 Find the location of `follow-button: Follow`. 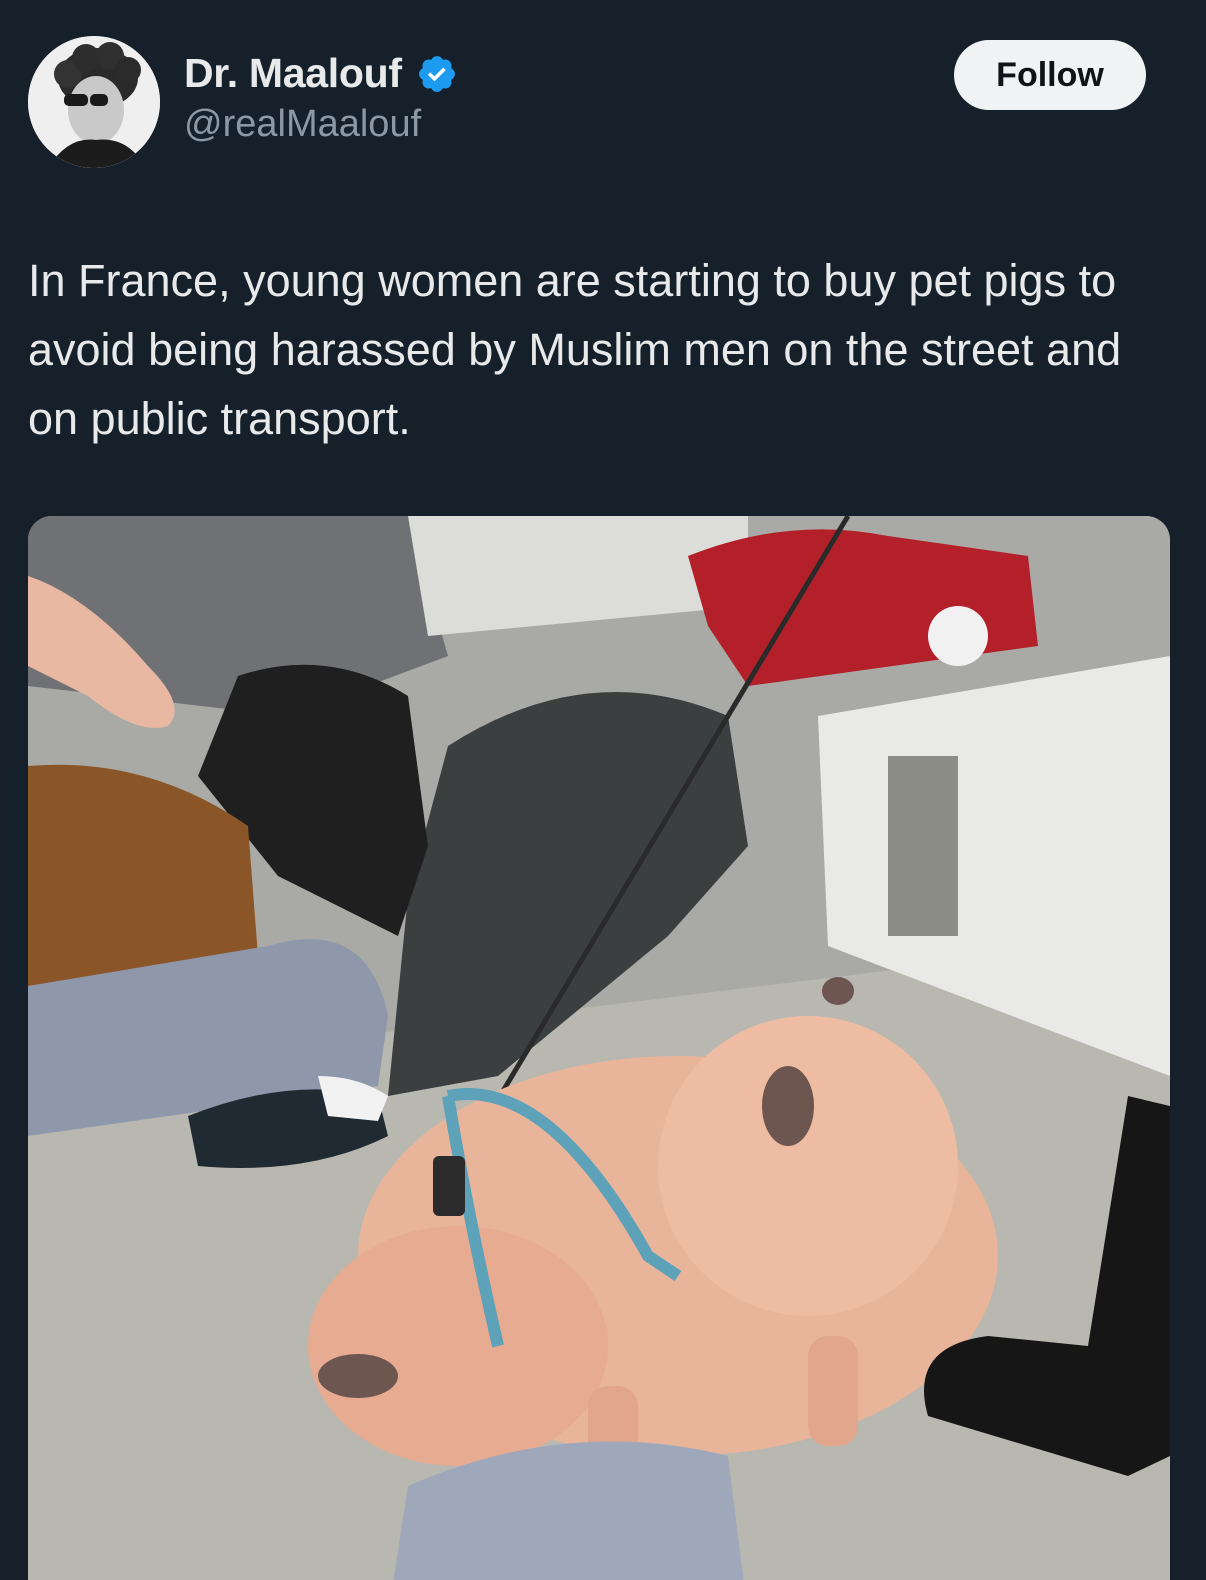

follow-button: Follow is located at coordinates (1050, 75).